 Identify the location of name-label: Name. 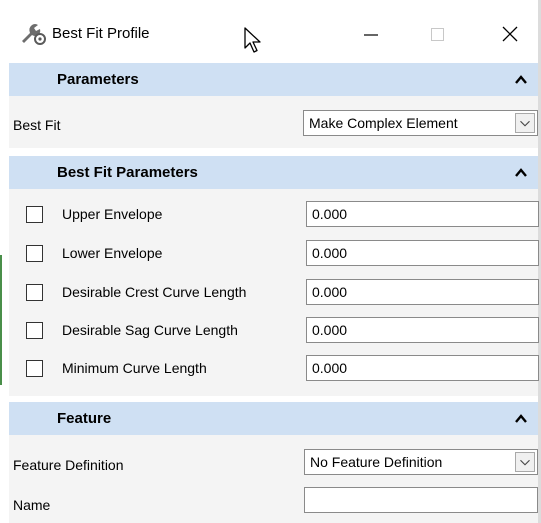
(32, 505).